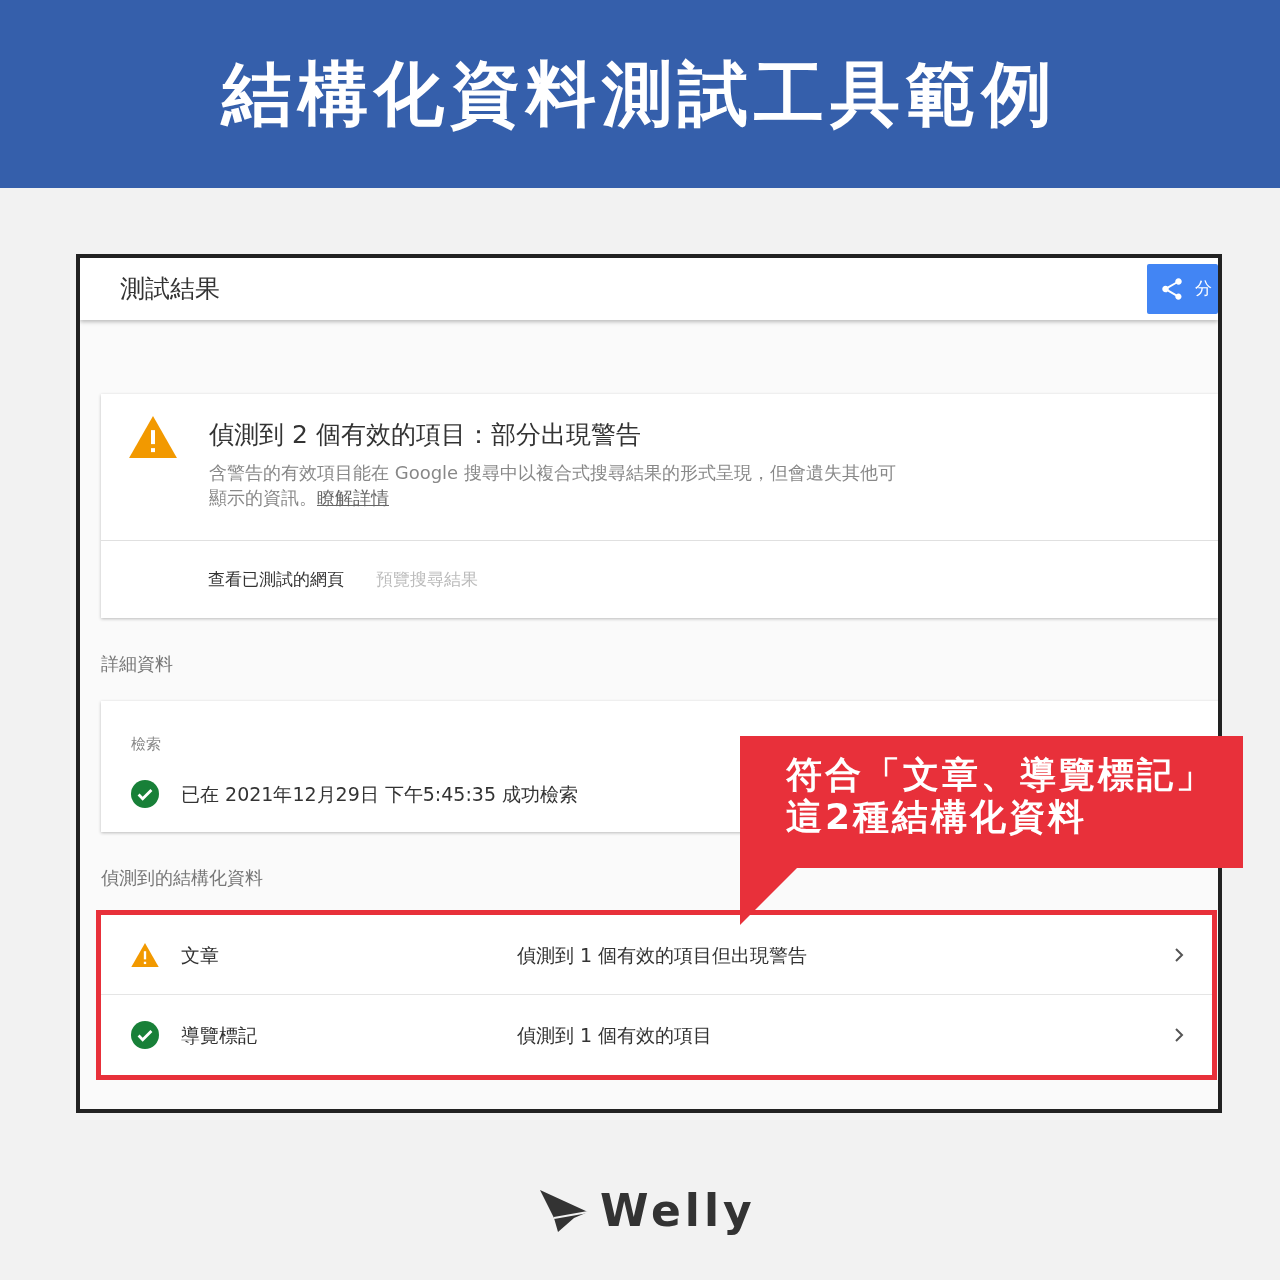 The image size is (1280, 1280). I want to click on section-label: 檢索, so click(146, 745).